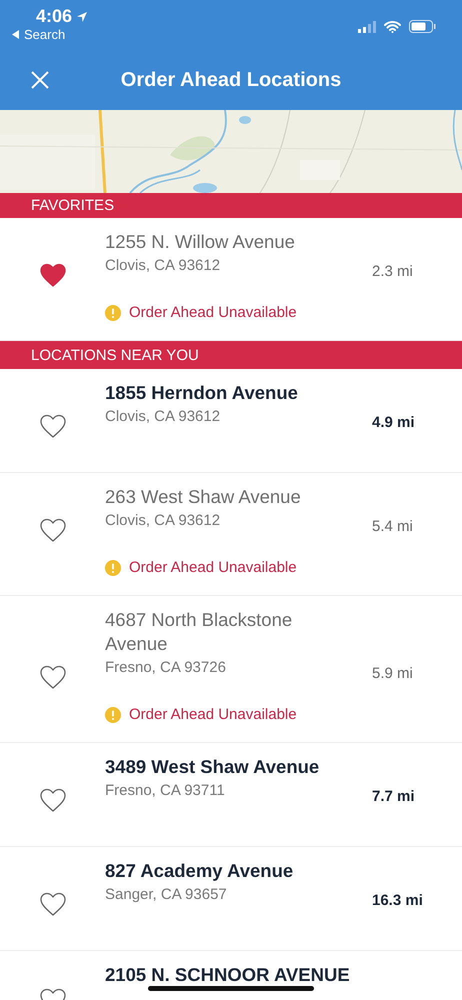 Image resolution: width=462 pixels, height=1000 pixels. I want to click on location-name: 827 Academy Avenue, so click(199, 871).